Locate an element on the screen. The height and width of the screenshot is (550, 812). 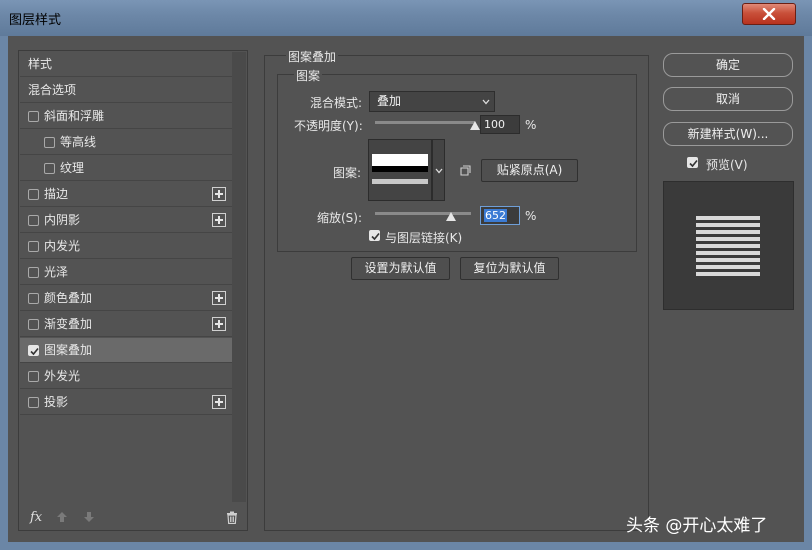
style-list-item: 混合选项 is located at coordinates (126, 90).